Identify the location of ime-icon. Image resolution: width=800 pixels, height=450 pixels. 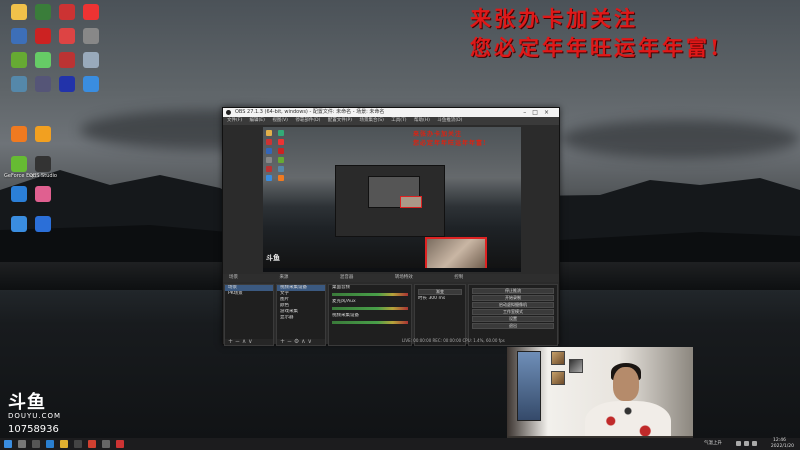
(754, 443).